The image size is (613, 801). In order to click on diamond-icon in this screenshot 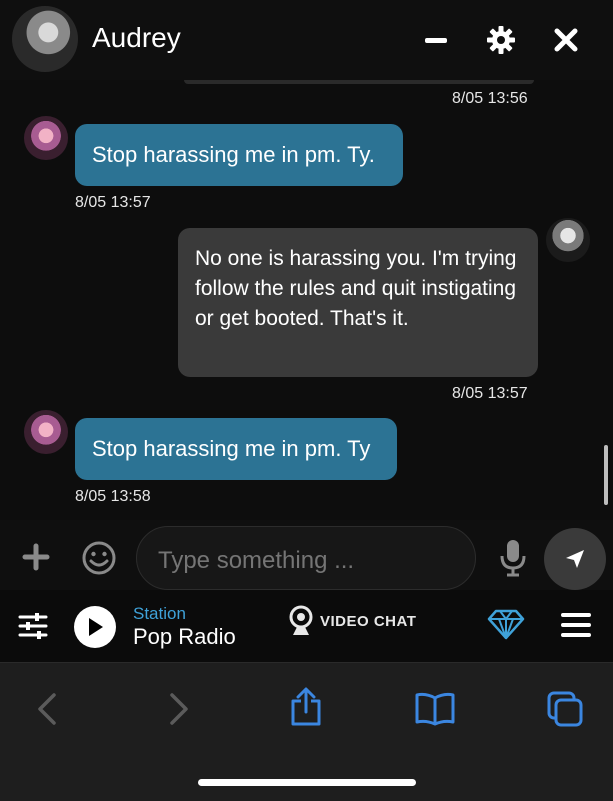, I will do `click(506, 624)`.